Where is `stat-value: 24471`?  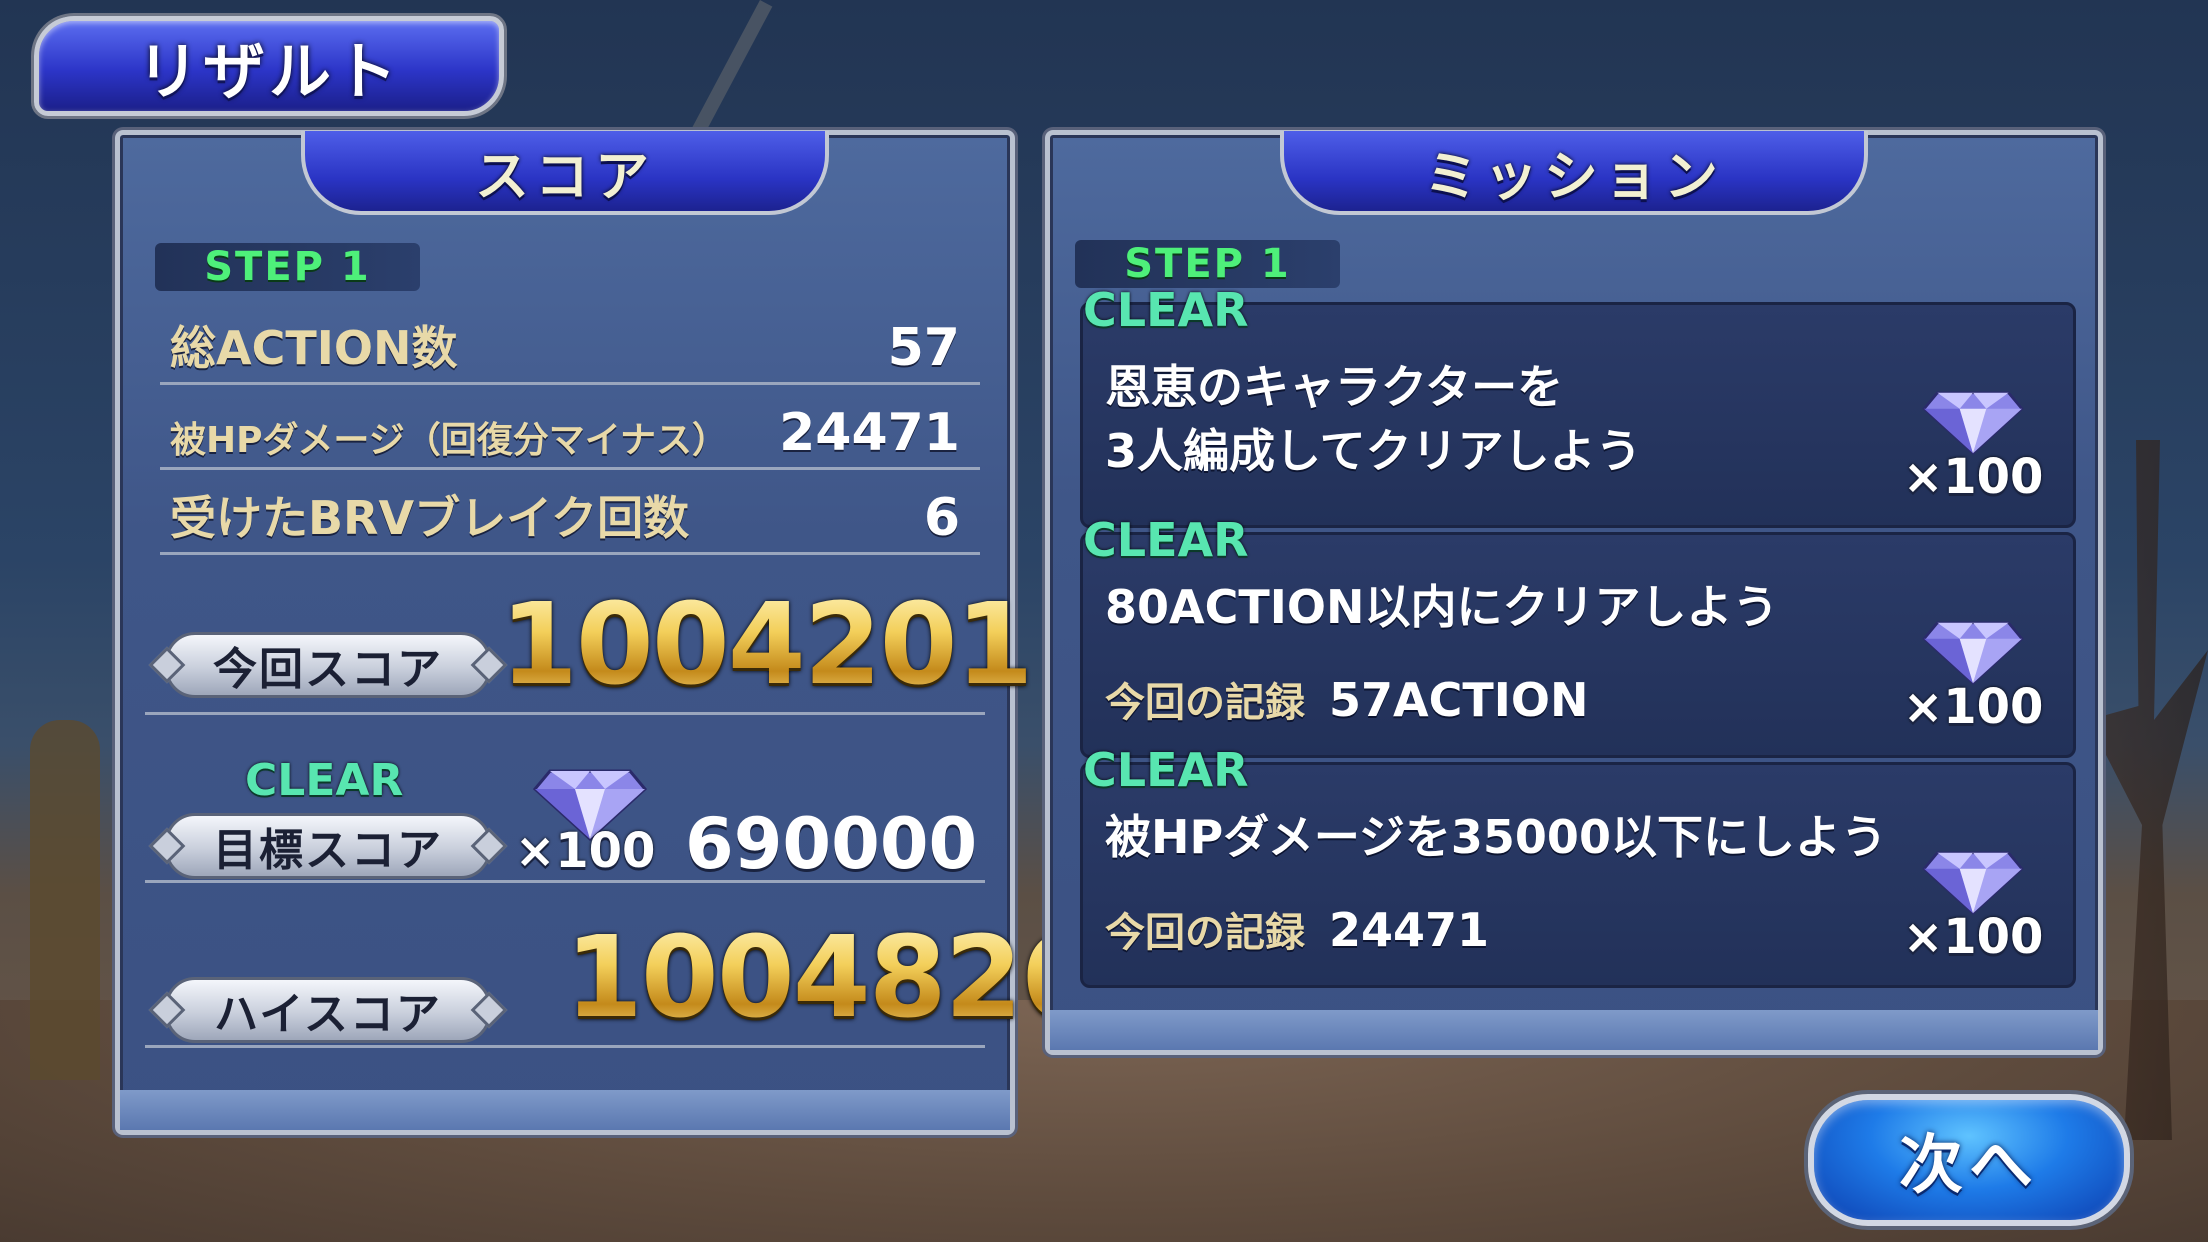
stat-value: 24471 is located at coordinates (869, 433).